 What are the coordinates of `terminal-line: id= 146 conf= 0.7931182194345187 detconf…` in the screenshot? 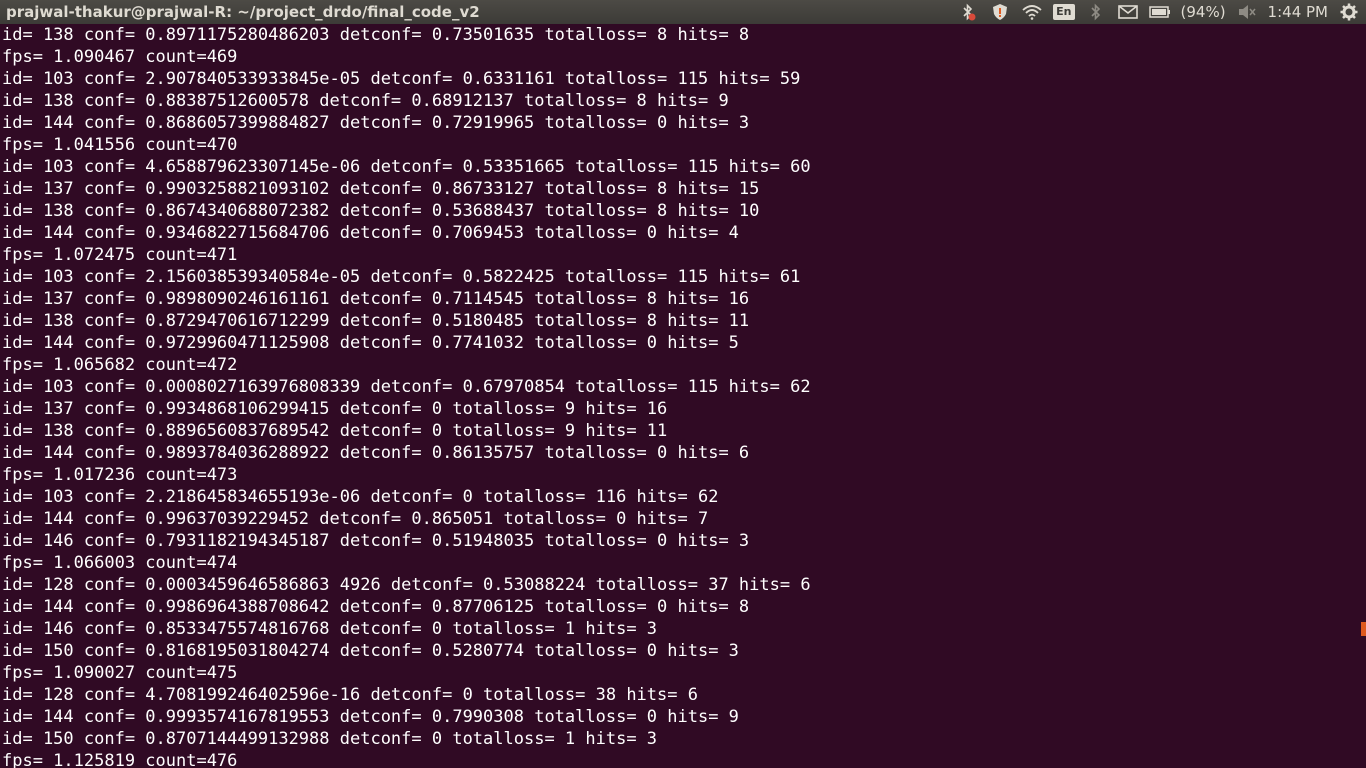 It's located at (376, 541).